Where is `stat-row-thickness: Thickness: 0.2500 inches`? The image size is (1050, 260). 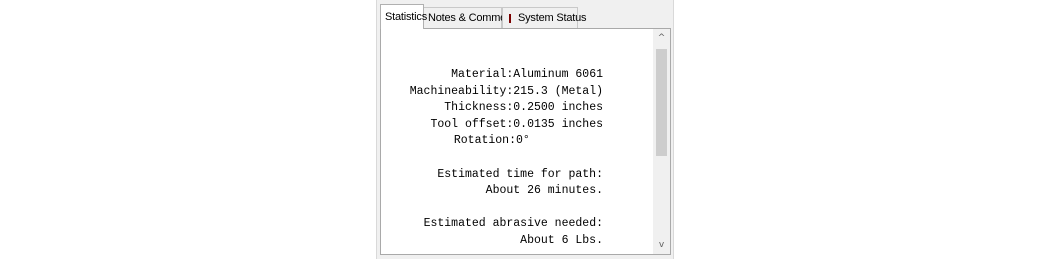
stat-row-thickness: Thickness: 0.2500 inches is located at coordinates (492, 108).